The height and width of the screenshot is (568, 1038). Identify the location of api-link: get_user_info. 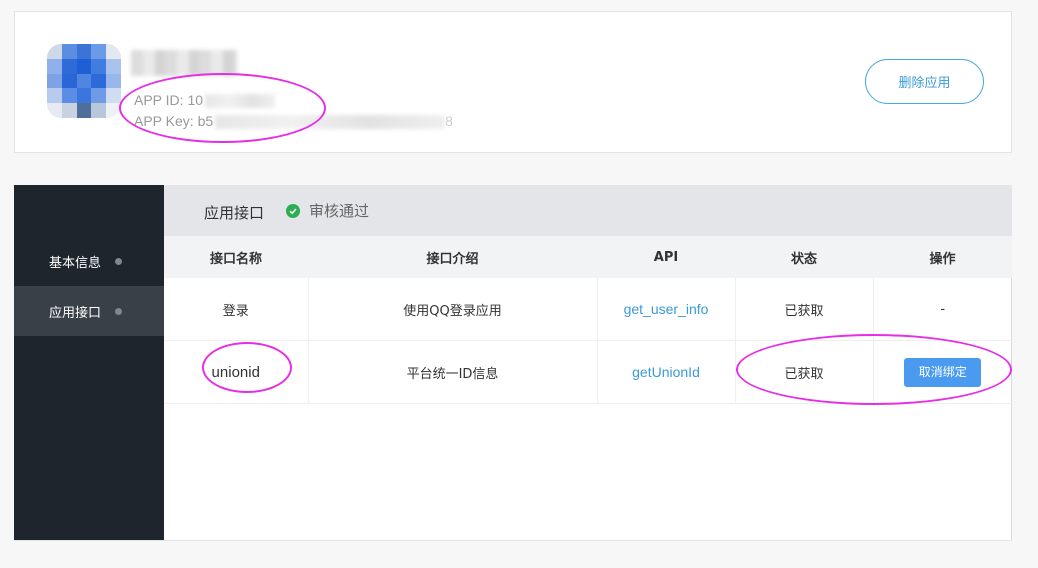
(666, 309).